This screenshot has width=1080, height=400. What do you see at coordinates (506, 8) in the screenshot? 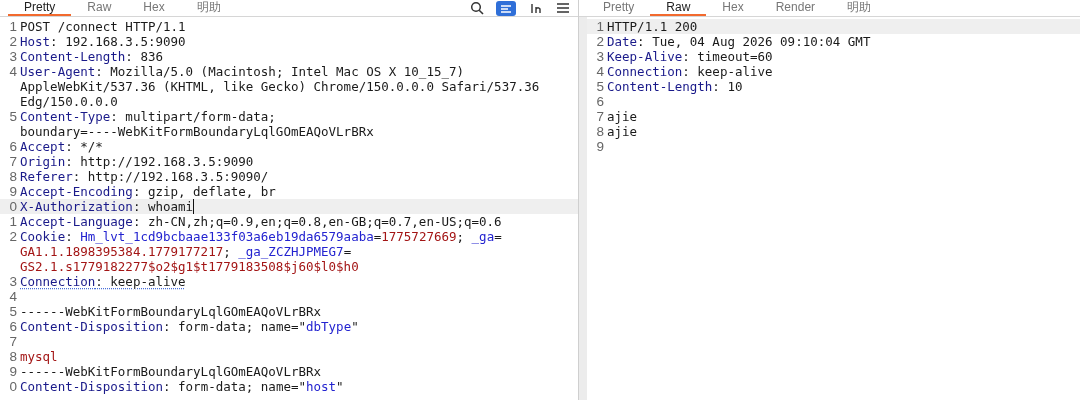
I see `lines-toggle-icon` at bounding box center [506, 8].